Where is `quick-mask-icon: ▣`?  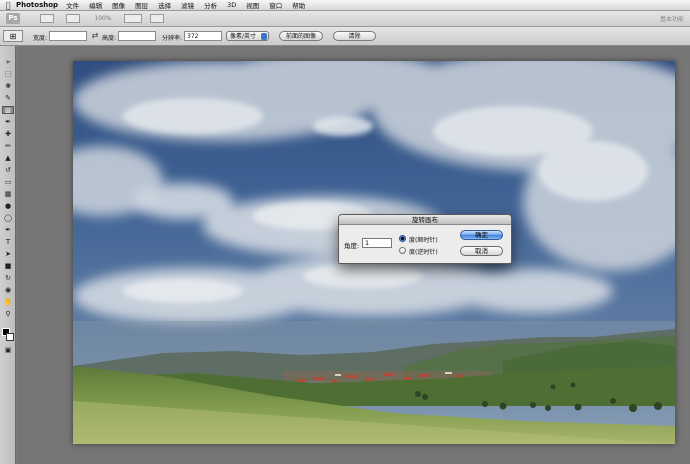
quick-mask-icon: ▣ is located at coordinates (8, 350).